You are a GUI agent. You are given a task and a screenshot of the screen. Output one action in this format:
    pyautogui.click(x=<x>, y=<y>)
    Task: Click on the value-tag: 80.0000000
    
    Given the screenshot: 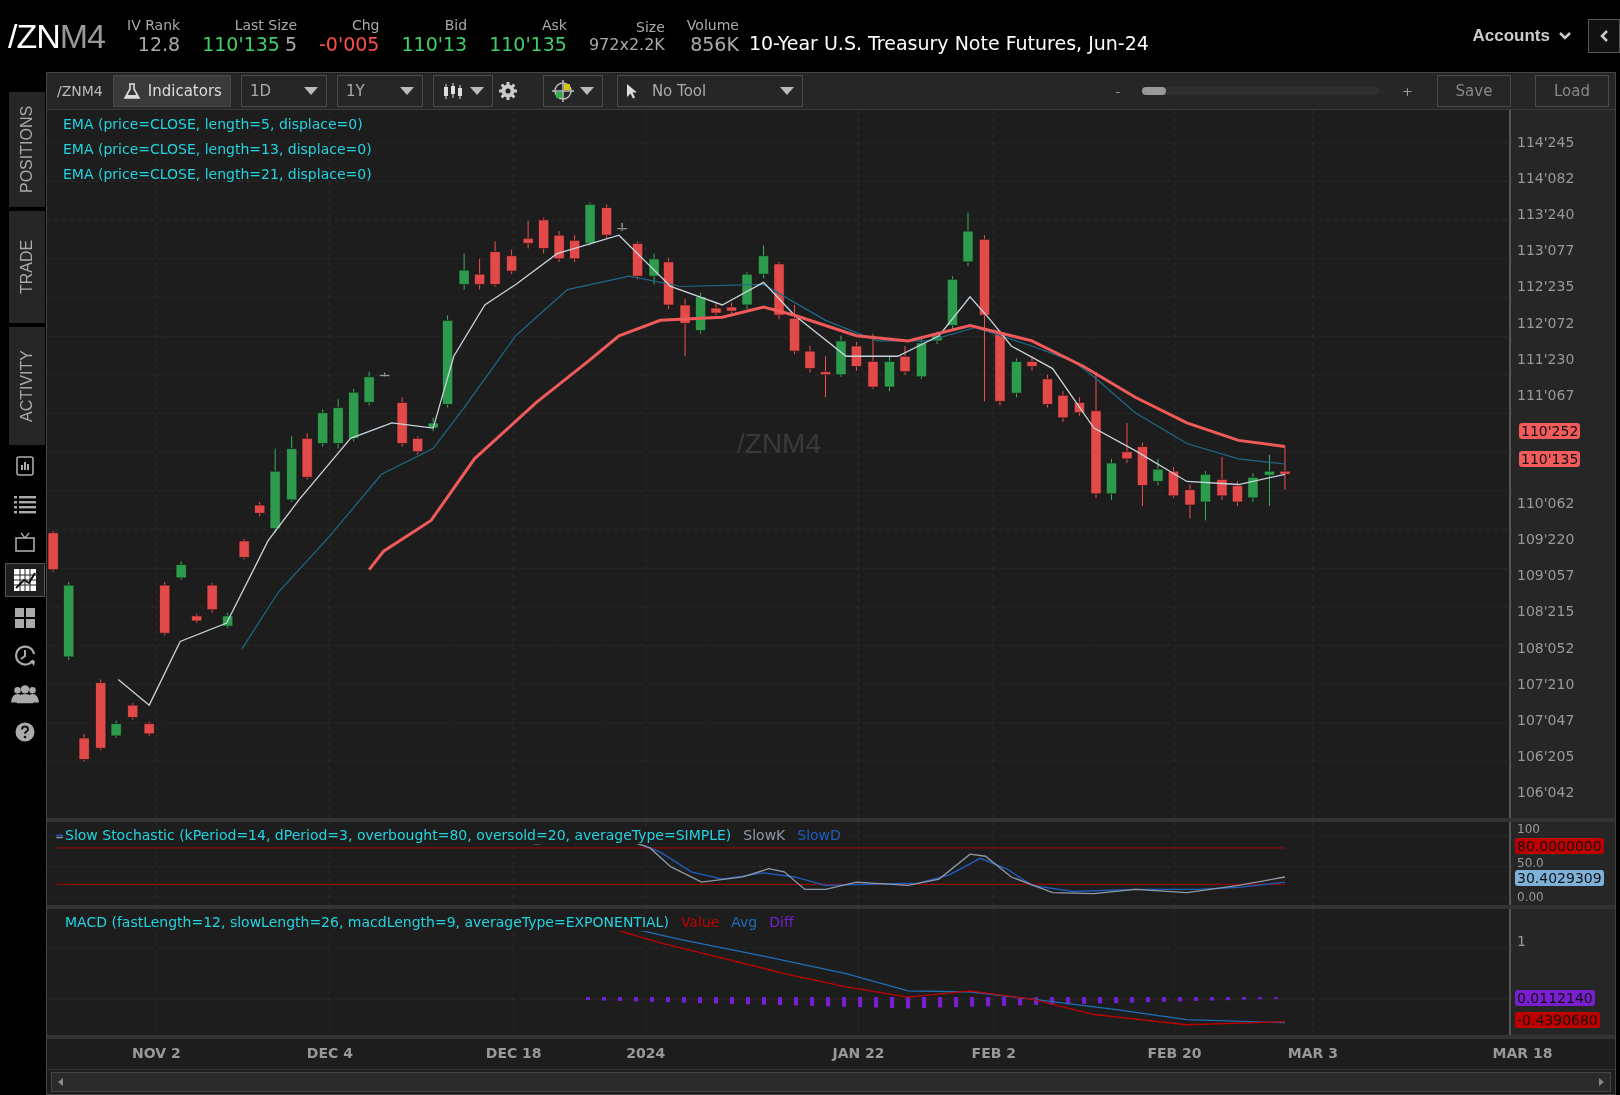 What is the action you would take?
    pyautogui.click(x=1559, y=846)
    